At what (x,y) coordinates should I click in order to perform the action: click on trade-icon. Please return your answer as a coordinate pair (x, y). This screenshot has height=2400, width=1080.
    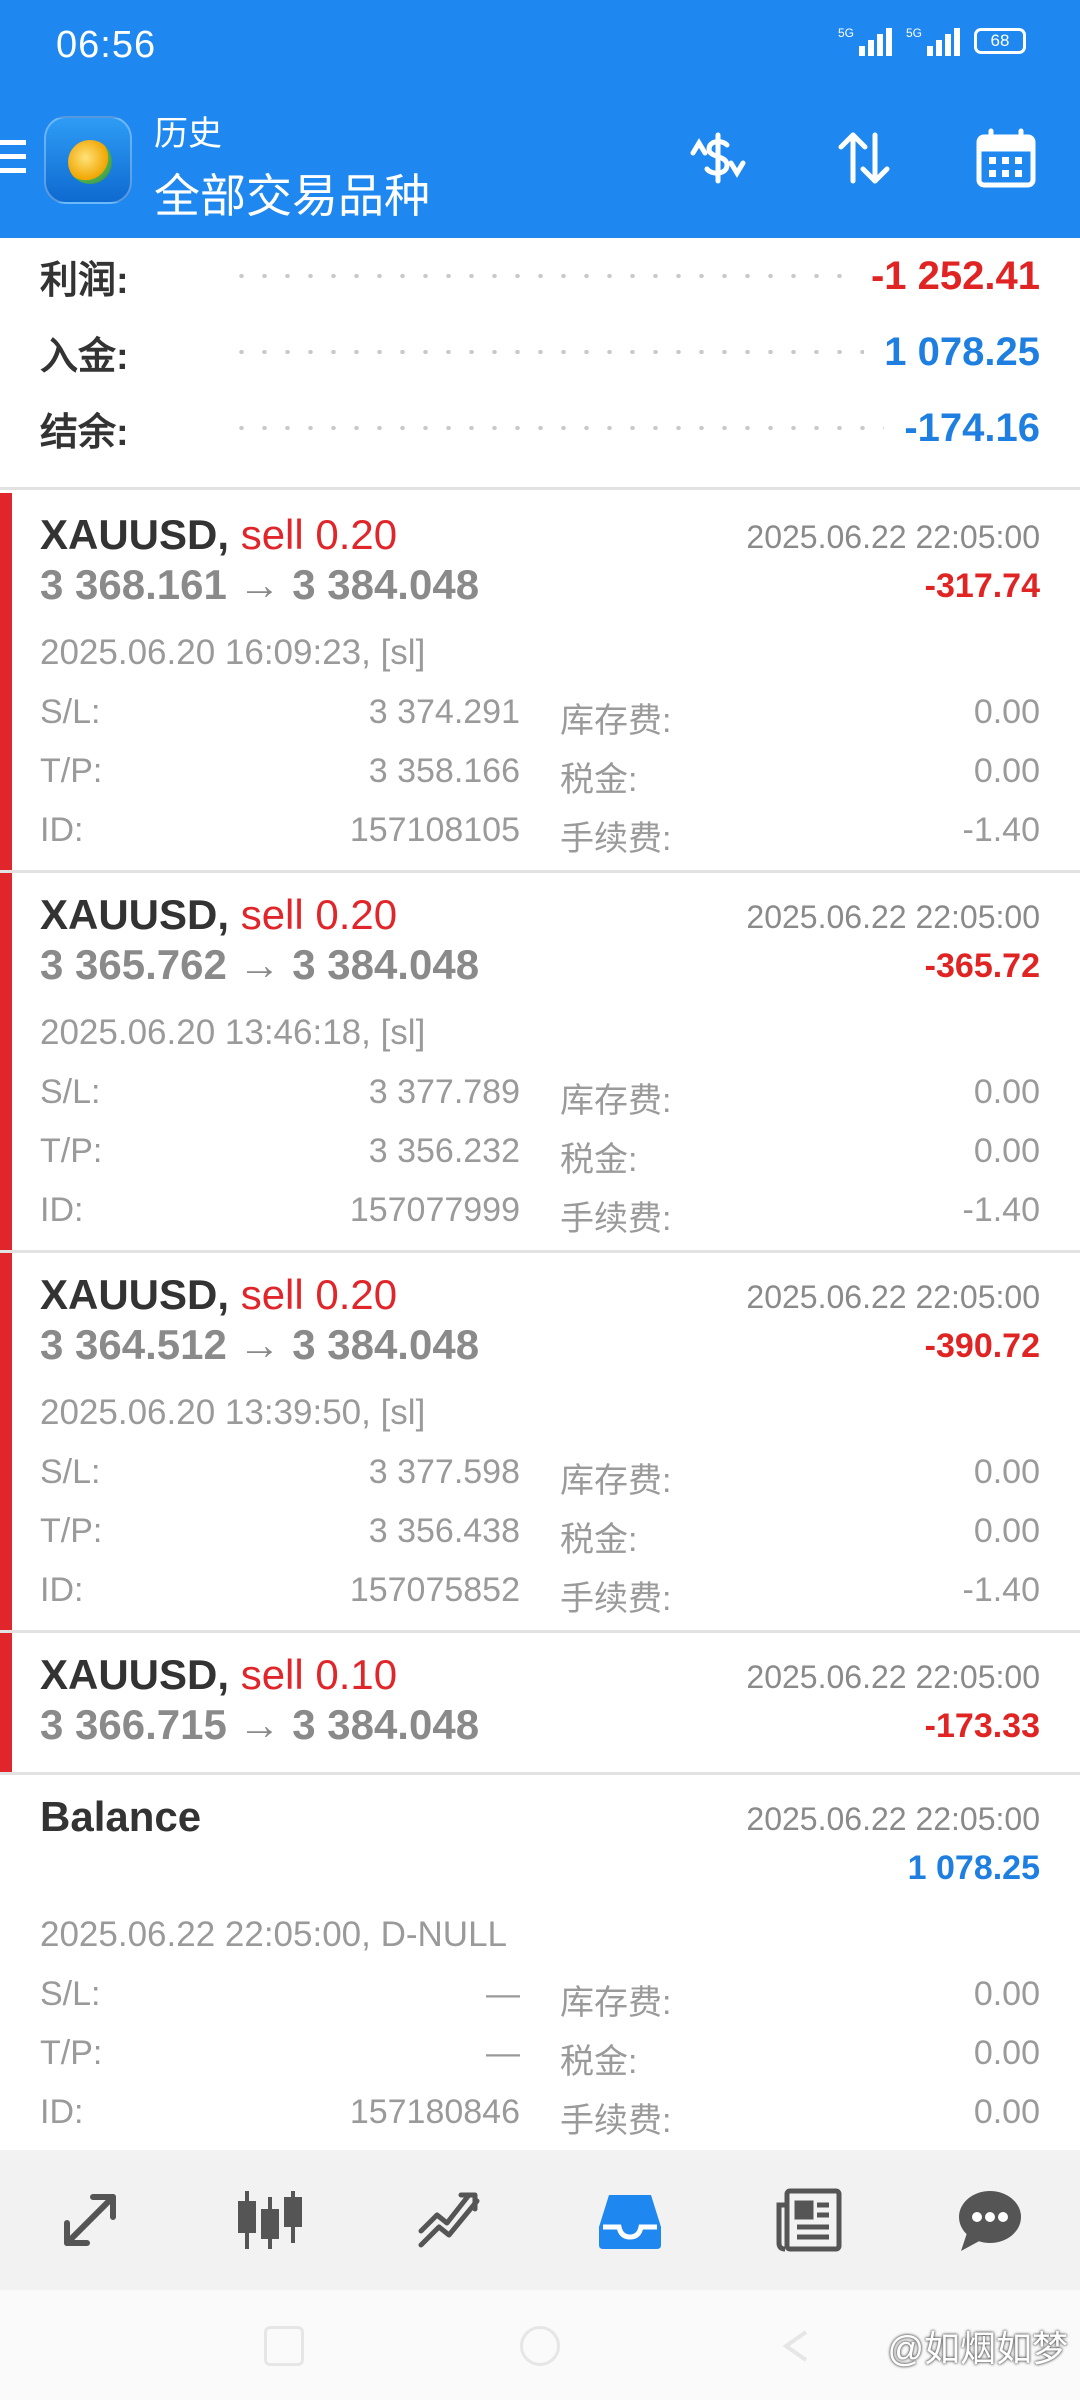
    Looking at the image, I should click on (450, 2220).